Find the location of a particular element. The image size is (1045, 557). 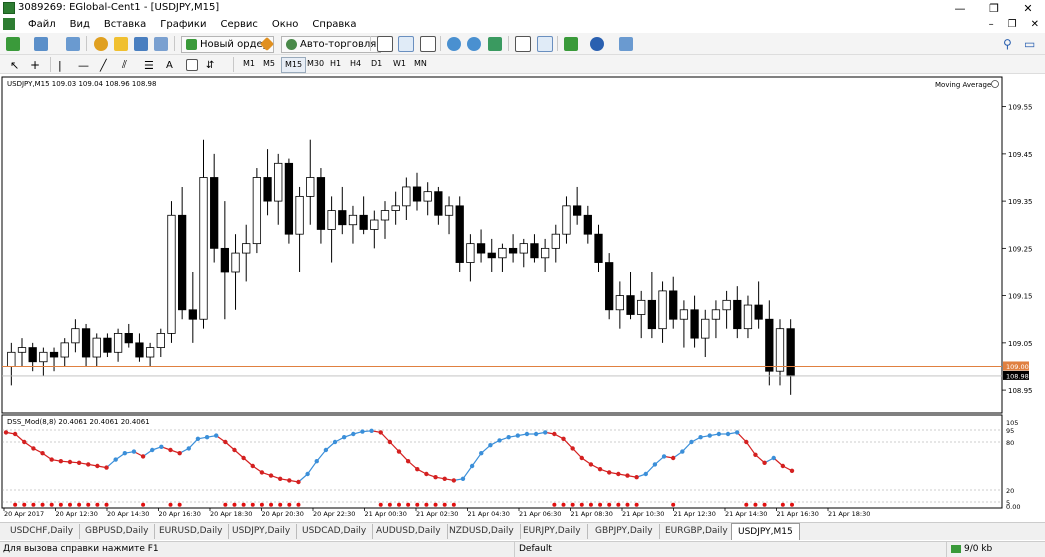

status-profile: Default is located at coordinates (533, 549).